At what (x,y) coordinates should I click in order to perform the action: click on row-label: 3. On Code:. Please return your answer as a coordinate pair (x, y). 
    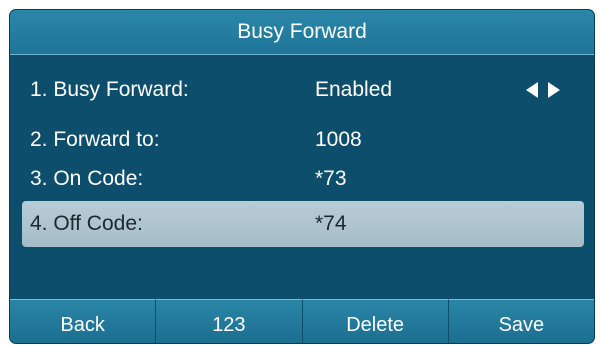
    Looking at the image, I should click on (87, 178).